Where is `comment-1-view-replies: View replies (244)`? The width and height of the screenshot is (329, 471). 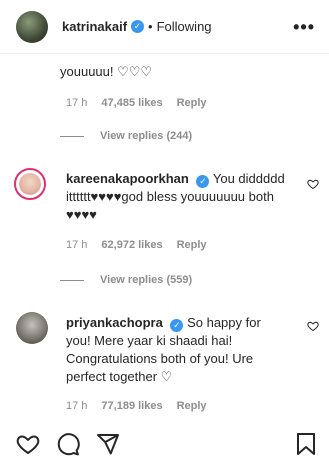
comment-1-view-replies: View replies (244) is located at coordinates (126, 136).